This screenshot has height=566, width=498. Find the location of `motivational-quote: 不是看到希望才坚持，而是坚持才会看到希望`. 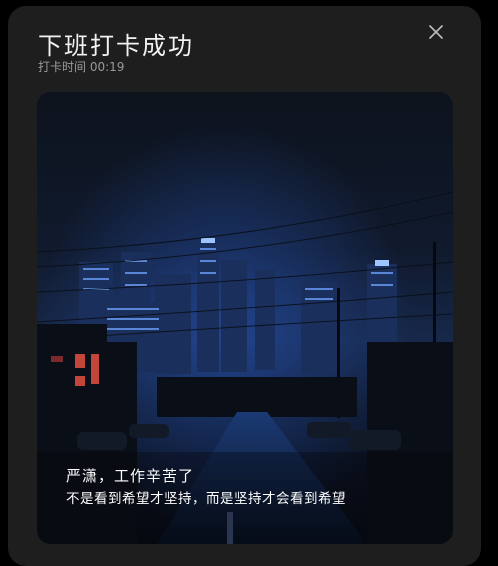

motivational-quote: 不是看到希望才坚持，而是坚持才会看到希望 is located at coordinates (206, 499).